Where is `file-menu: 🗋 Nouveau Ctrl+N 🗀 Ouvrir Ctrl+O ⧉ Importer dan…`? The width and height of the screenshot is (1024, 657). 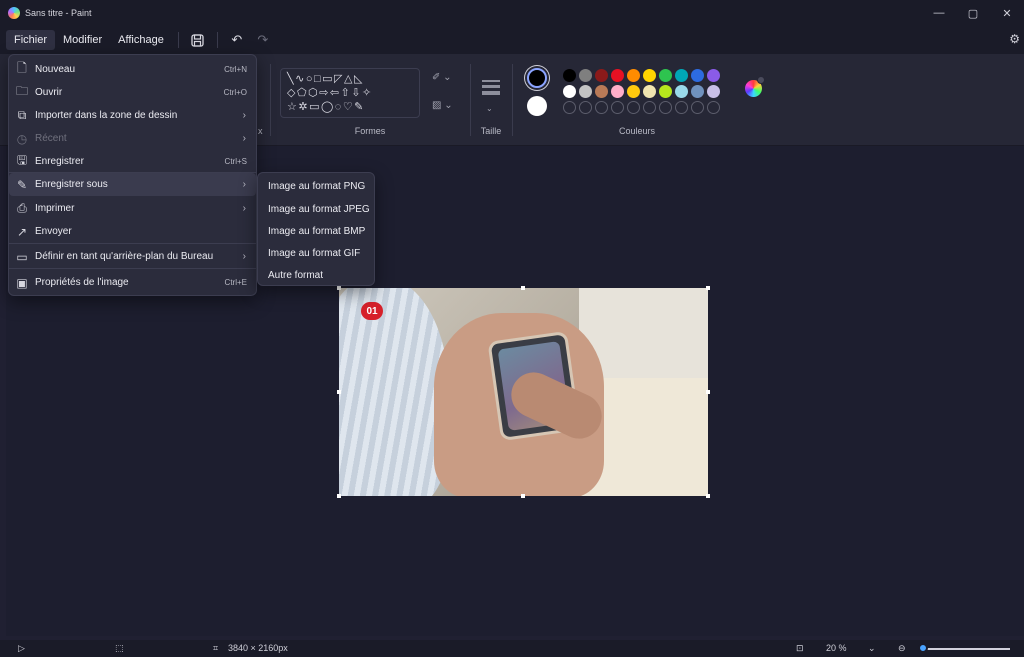 file-menu: 🗋 Nouveau Ctrl+N 🗀 Ouvrir Ctrl+O ⧉ Importer dan… is located at coordinates (132, 175).